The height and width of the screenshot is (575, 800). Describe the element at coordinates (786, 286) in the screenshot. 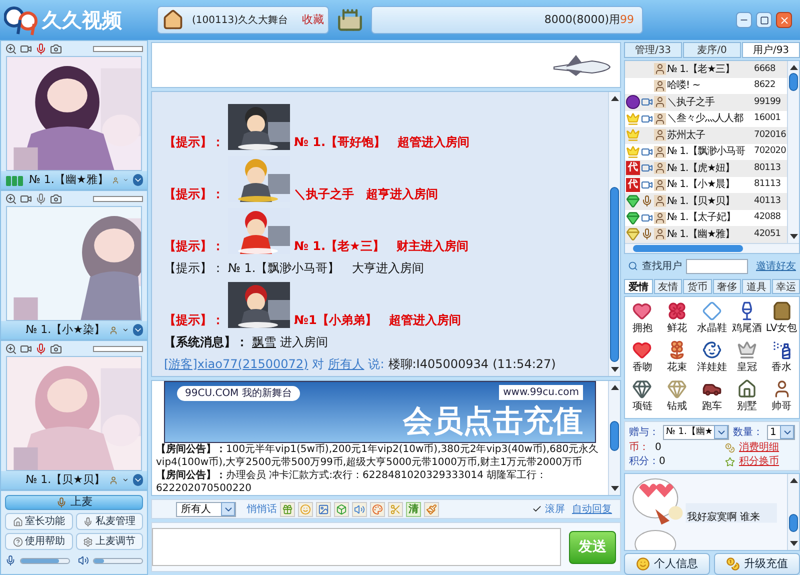

I see `gift-tab: 幸运` at that location.